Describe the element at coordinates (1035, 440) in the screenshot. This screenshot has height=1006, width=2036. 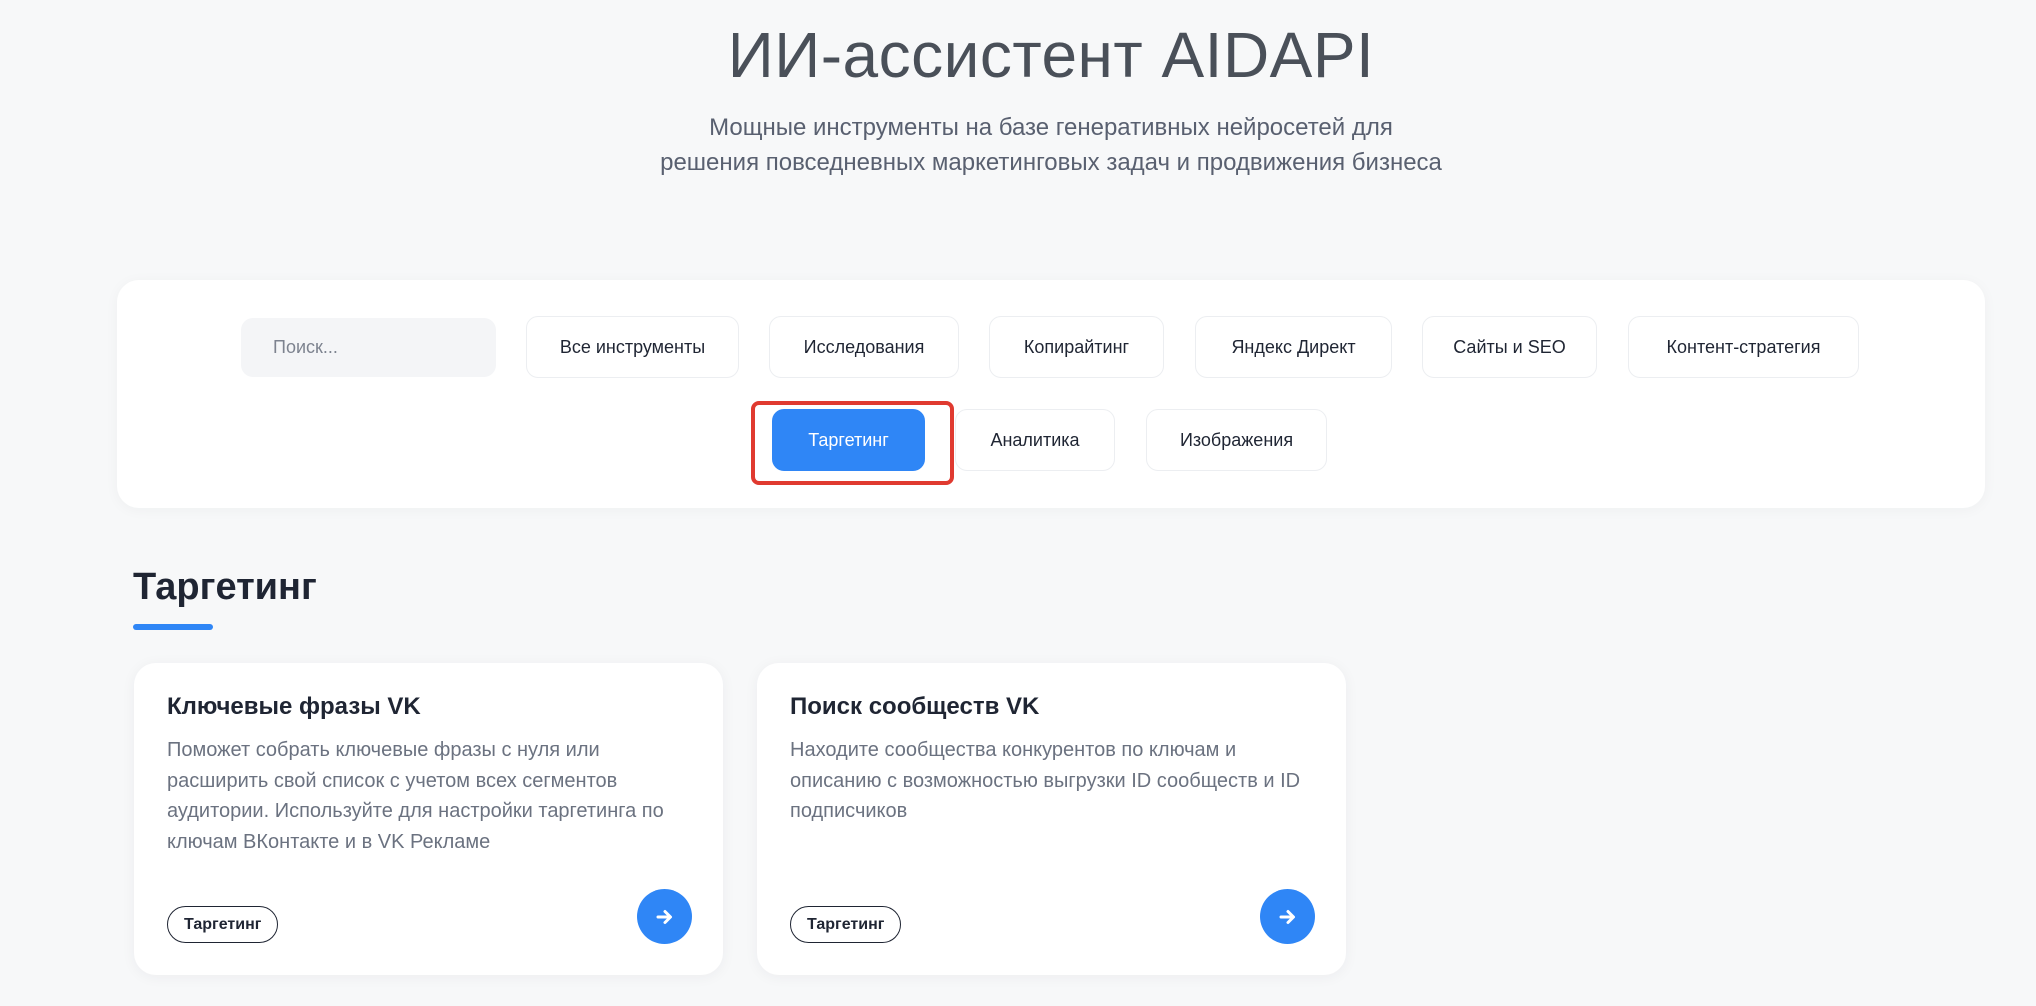
I see `filter-analytics-button: Аналитика` at that location.